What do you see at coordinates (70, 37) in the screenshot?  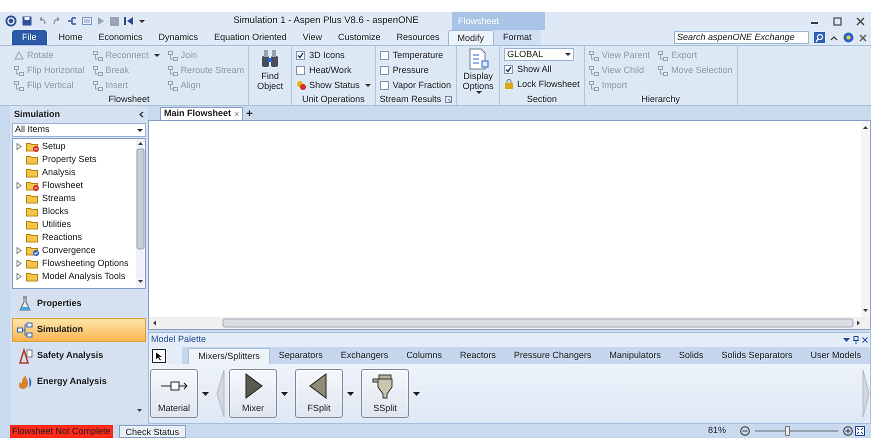 I see `ribbon-tab: Home` at bounding box center [70, 37].